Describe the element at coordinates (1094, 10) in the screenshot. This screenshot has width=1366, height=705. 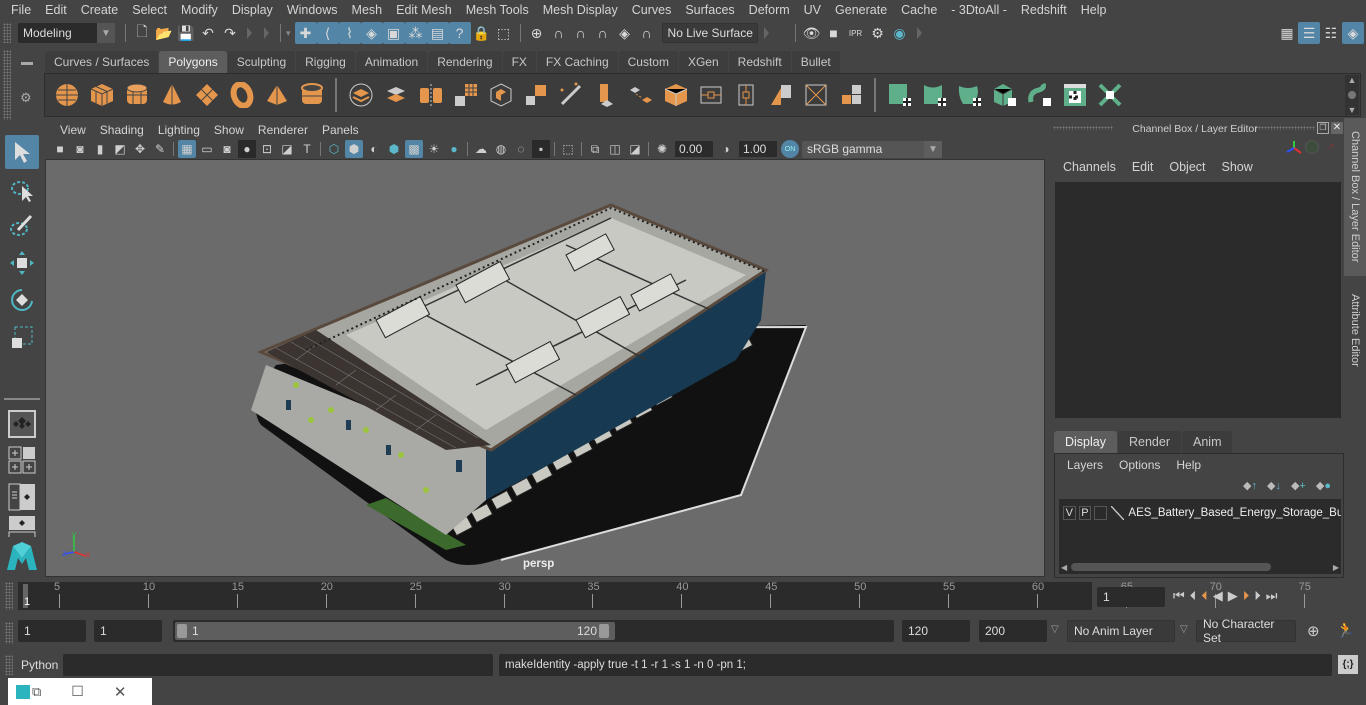
I see `menu-help: Help` at that location.